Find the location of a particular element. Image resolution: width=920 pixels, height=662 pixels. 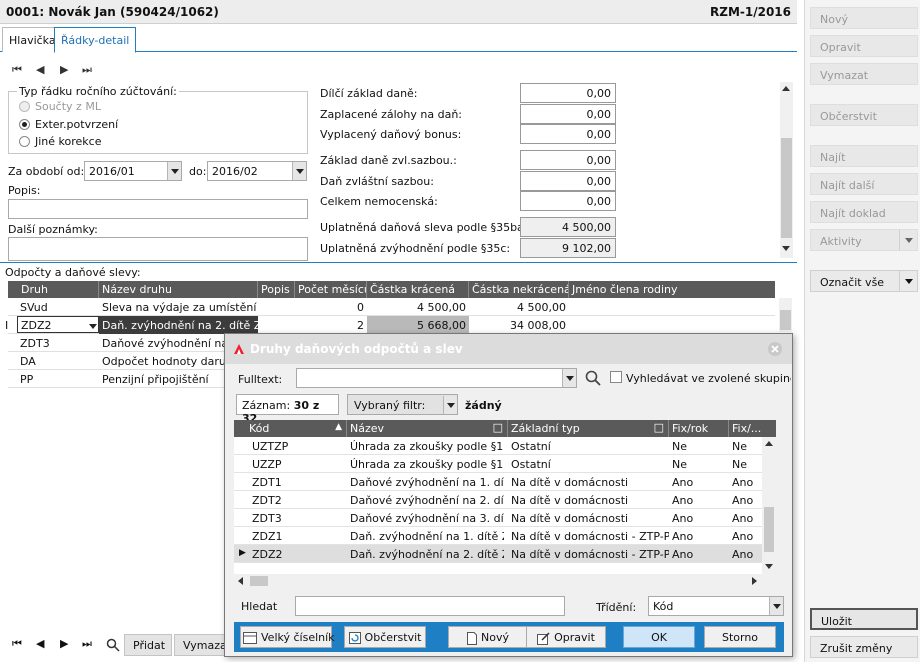

dialog-refresh-button: Občerstvit is located at coordinates (385, 637).